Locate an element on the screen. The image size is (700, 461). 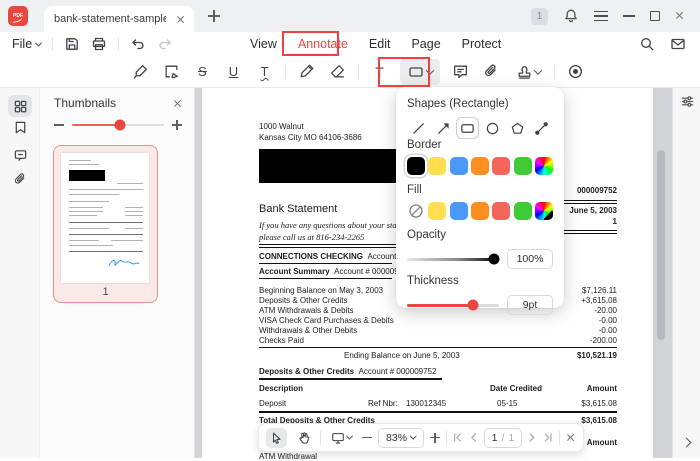
shape-tool-button is located at coordinates (420, 71).